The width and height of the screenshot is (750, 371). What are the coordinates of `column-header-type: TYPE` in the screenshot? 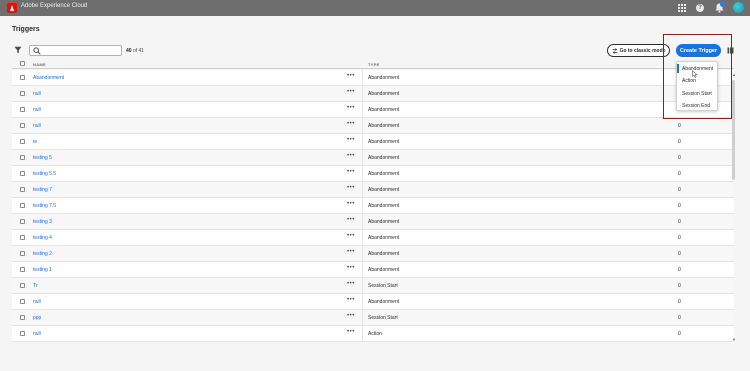 It's located at (374, 64).